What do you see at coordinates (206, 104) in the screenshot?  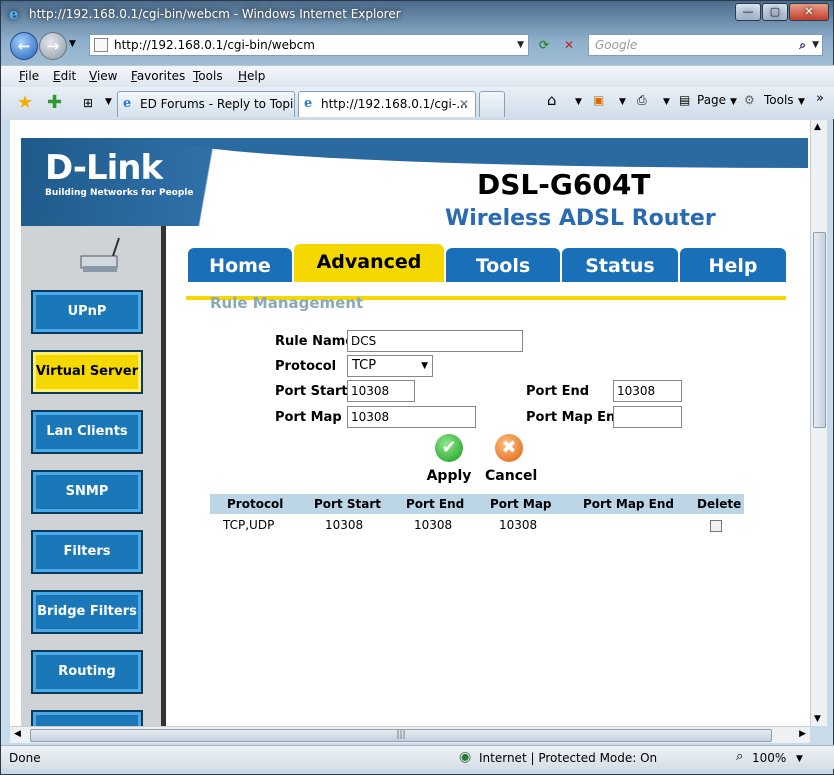 I see `tab-ed-forums: e ED Forums - Reply to Topic` at bounding box center [206, 104].